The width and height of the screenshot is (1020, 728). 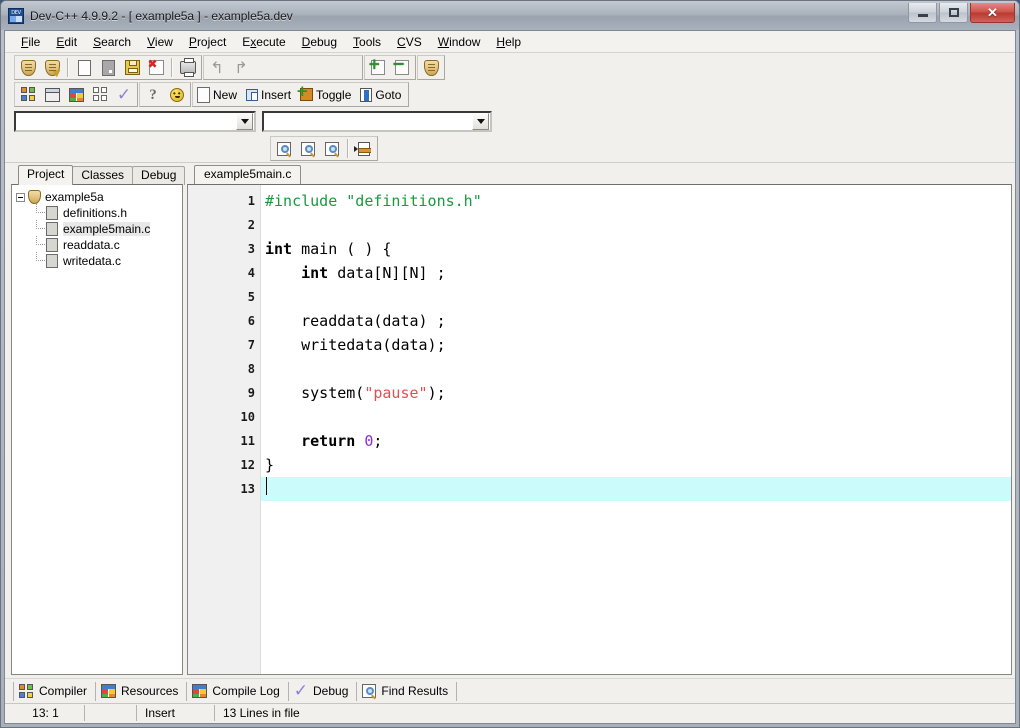 What do you see at coordinates (84, 67) in the screenshot?
I see `new-file-button` at bounding box center [84, 67].